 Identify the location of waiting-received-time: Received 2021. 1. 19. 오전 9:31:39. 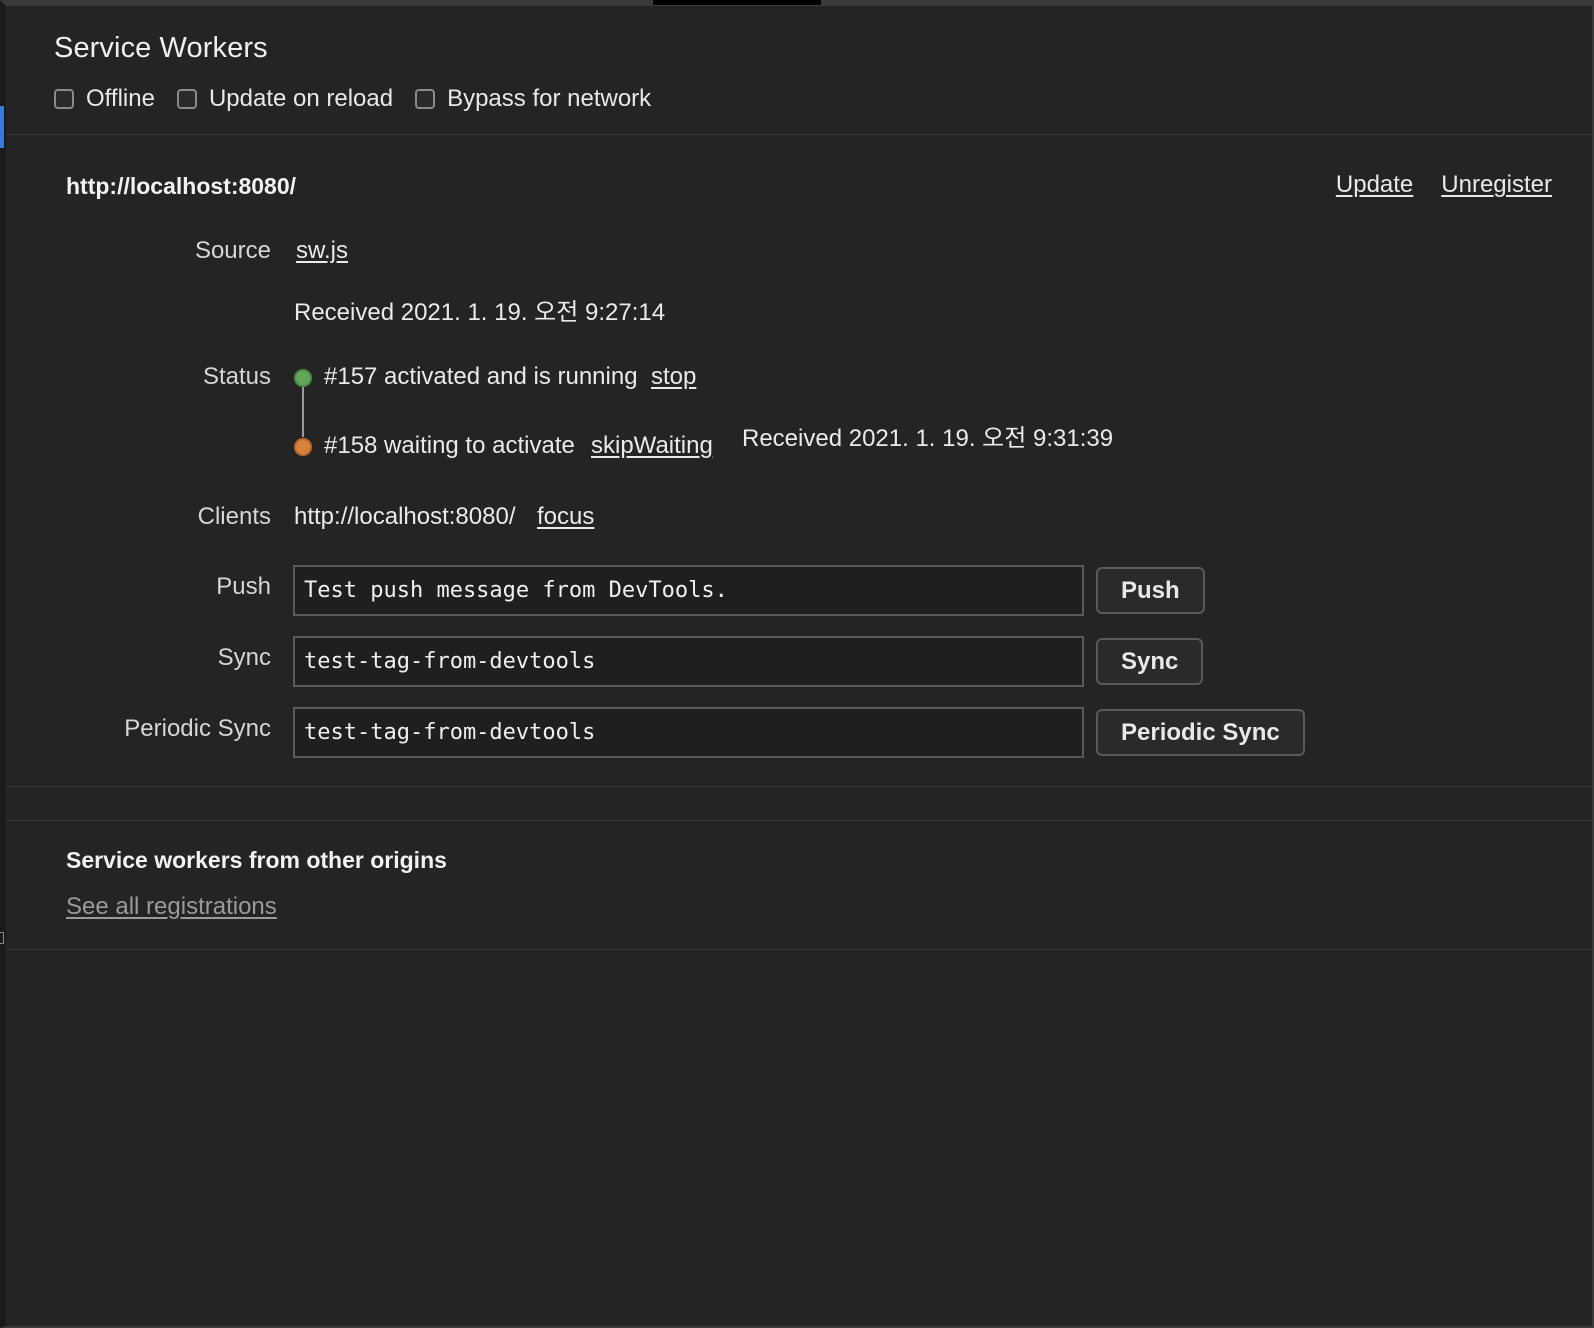
(928, 438).